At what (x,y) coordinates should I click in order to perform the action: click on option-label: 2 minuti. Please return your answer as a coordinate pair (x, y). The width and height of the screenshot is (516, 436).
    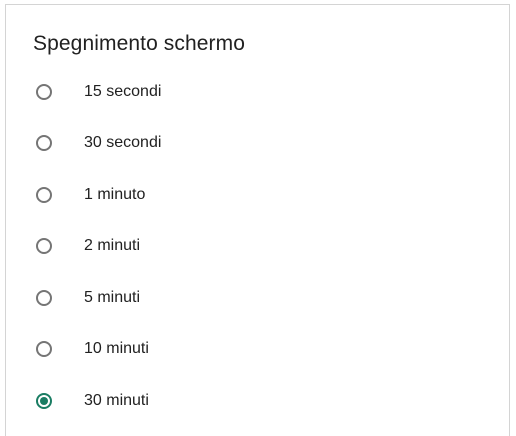
    Looking at the image, I should click on (112, 246).